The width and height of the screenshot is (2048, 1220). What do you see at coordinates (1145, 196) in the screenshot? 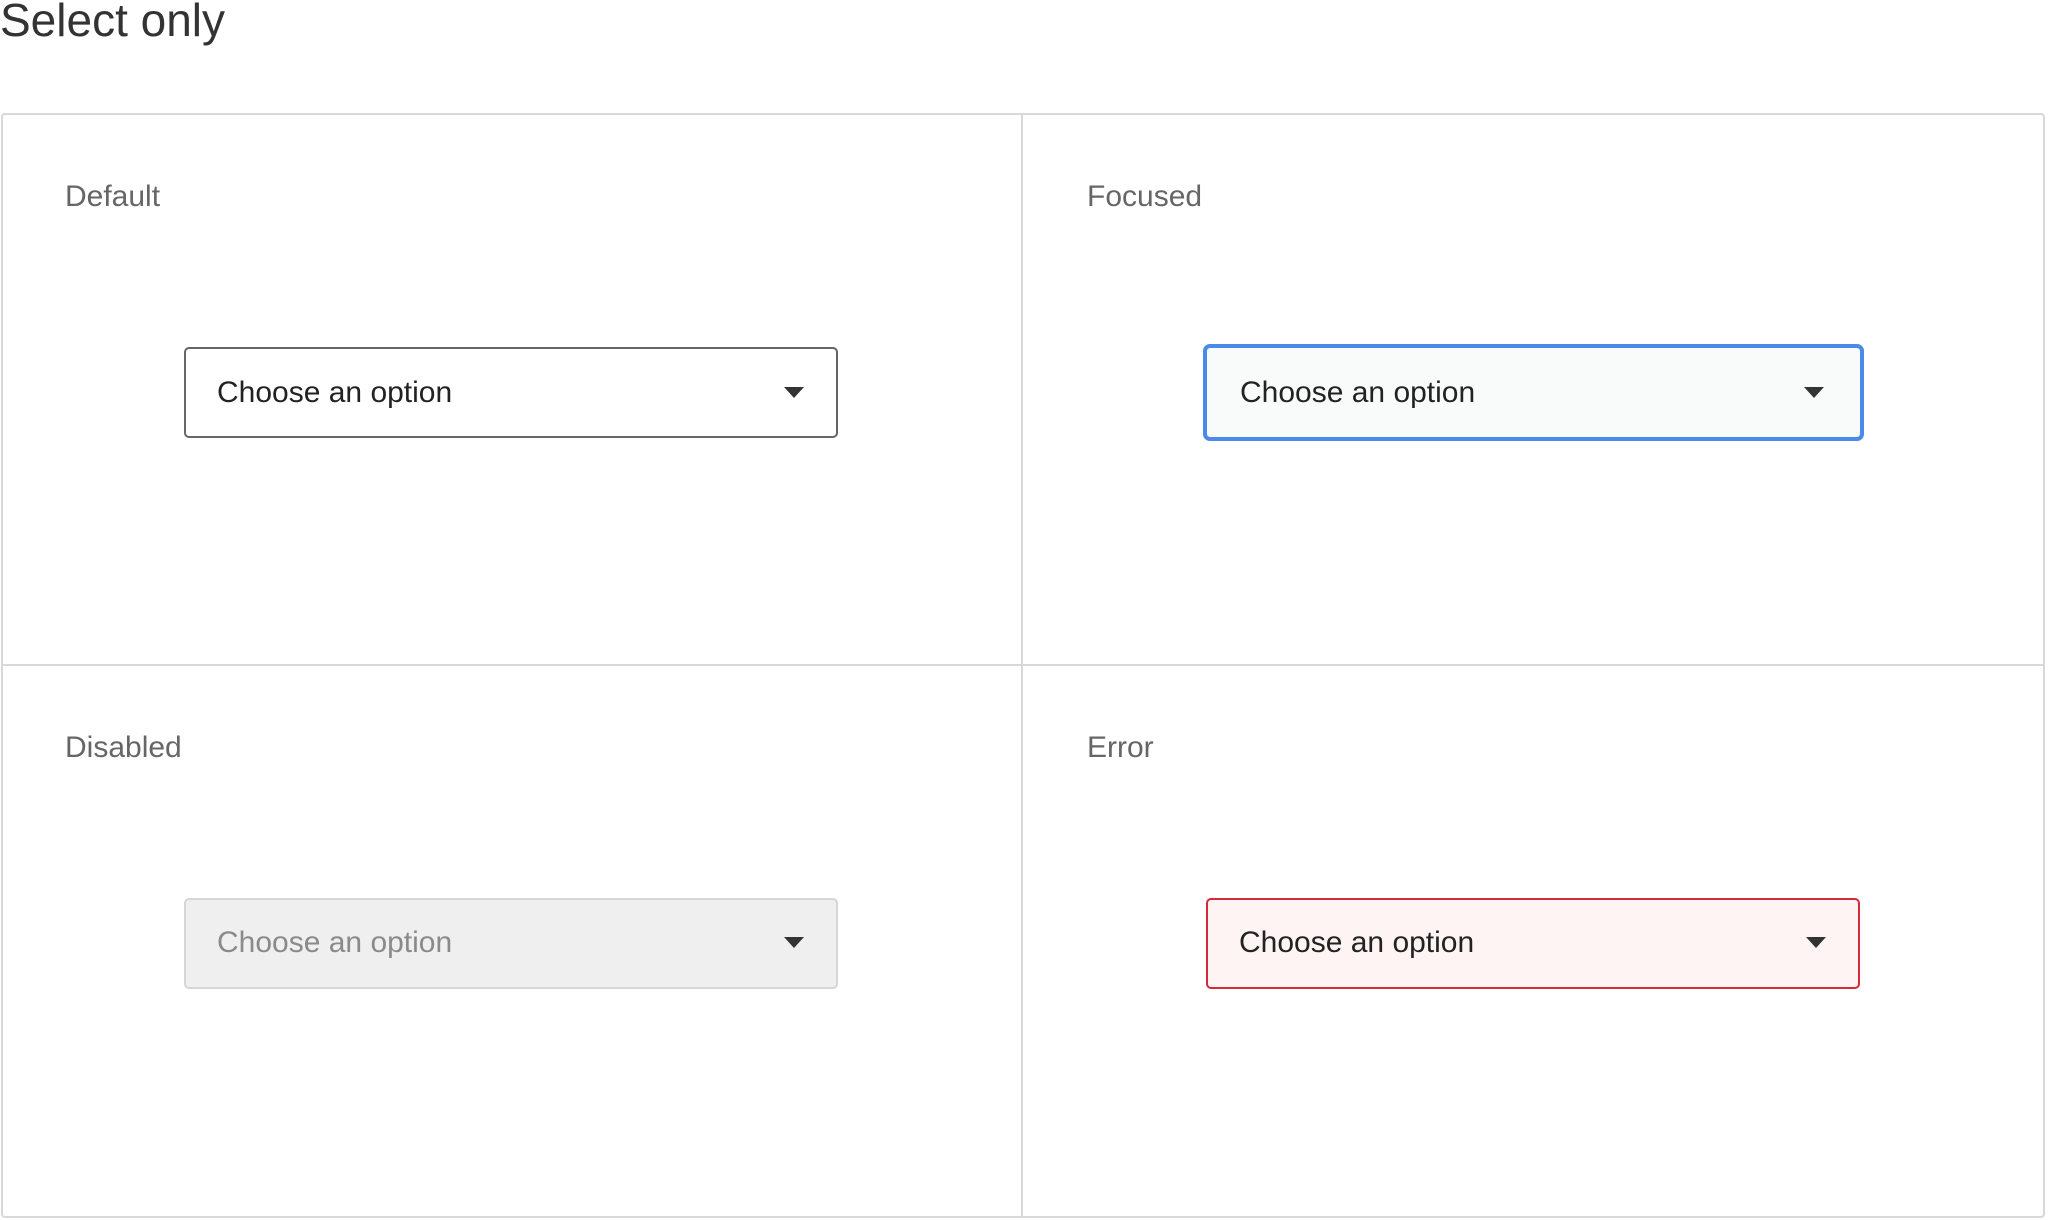
I see `focused-state-label: Focused` at bounding box center [1145, 196].